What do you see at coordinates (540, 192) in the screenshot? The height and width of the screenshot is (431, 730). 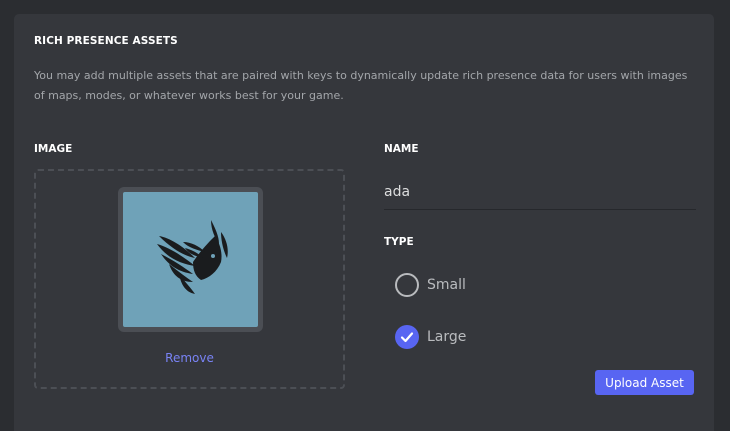 I see `asset-name-input` at bounding box center [540, 192].